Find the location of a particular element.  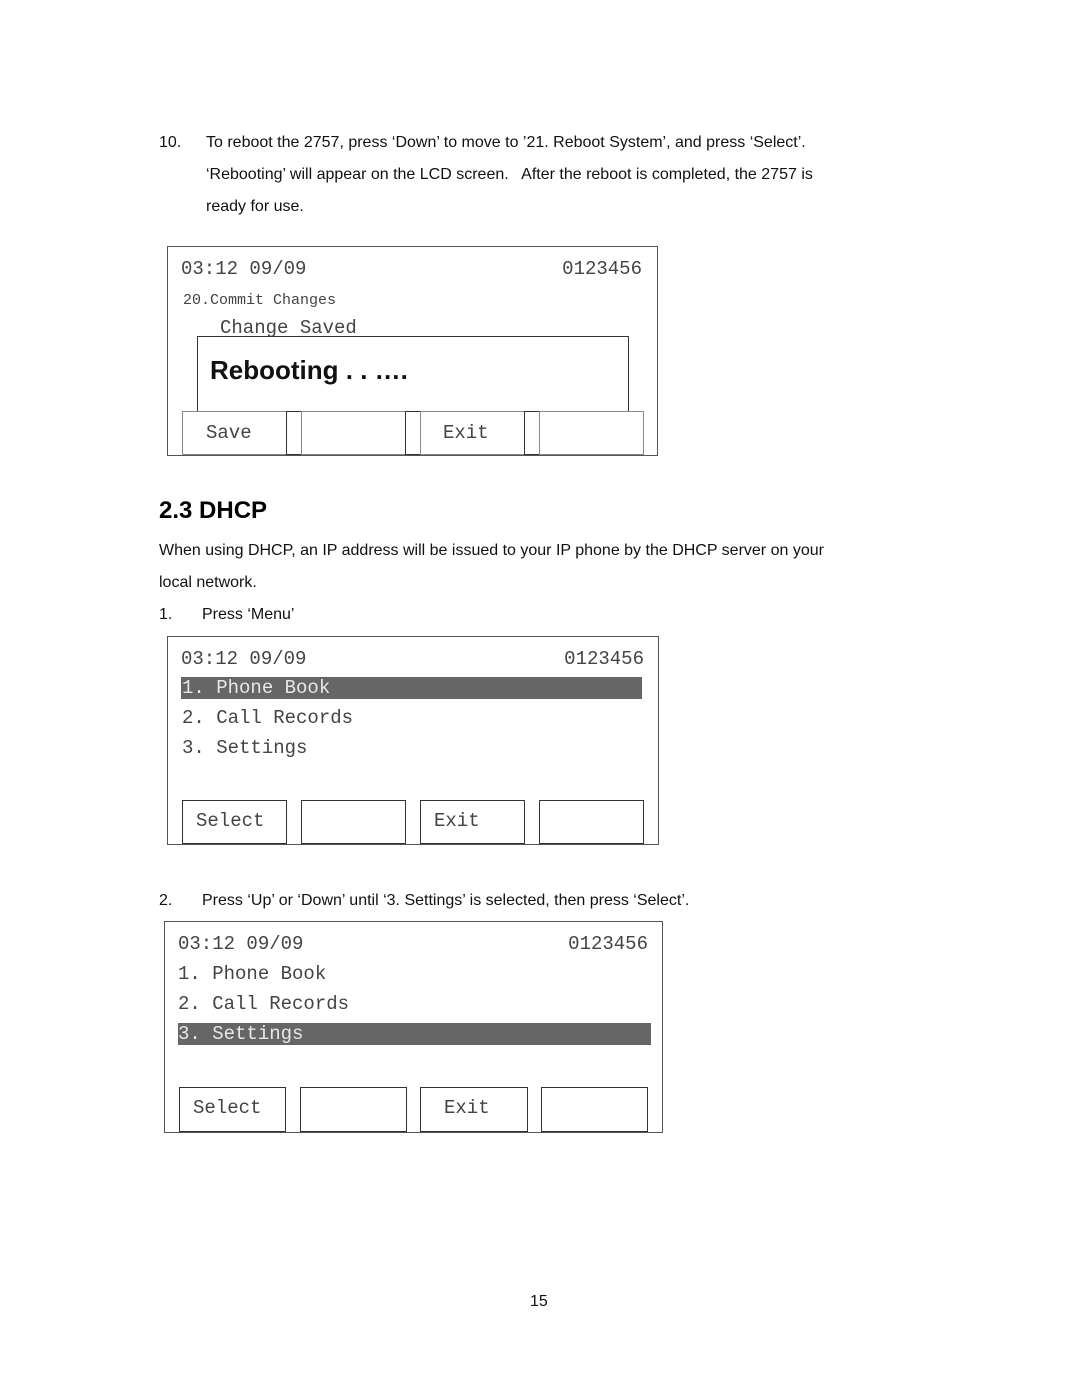

softkey-label: Save is located at coordinates (229, 433).